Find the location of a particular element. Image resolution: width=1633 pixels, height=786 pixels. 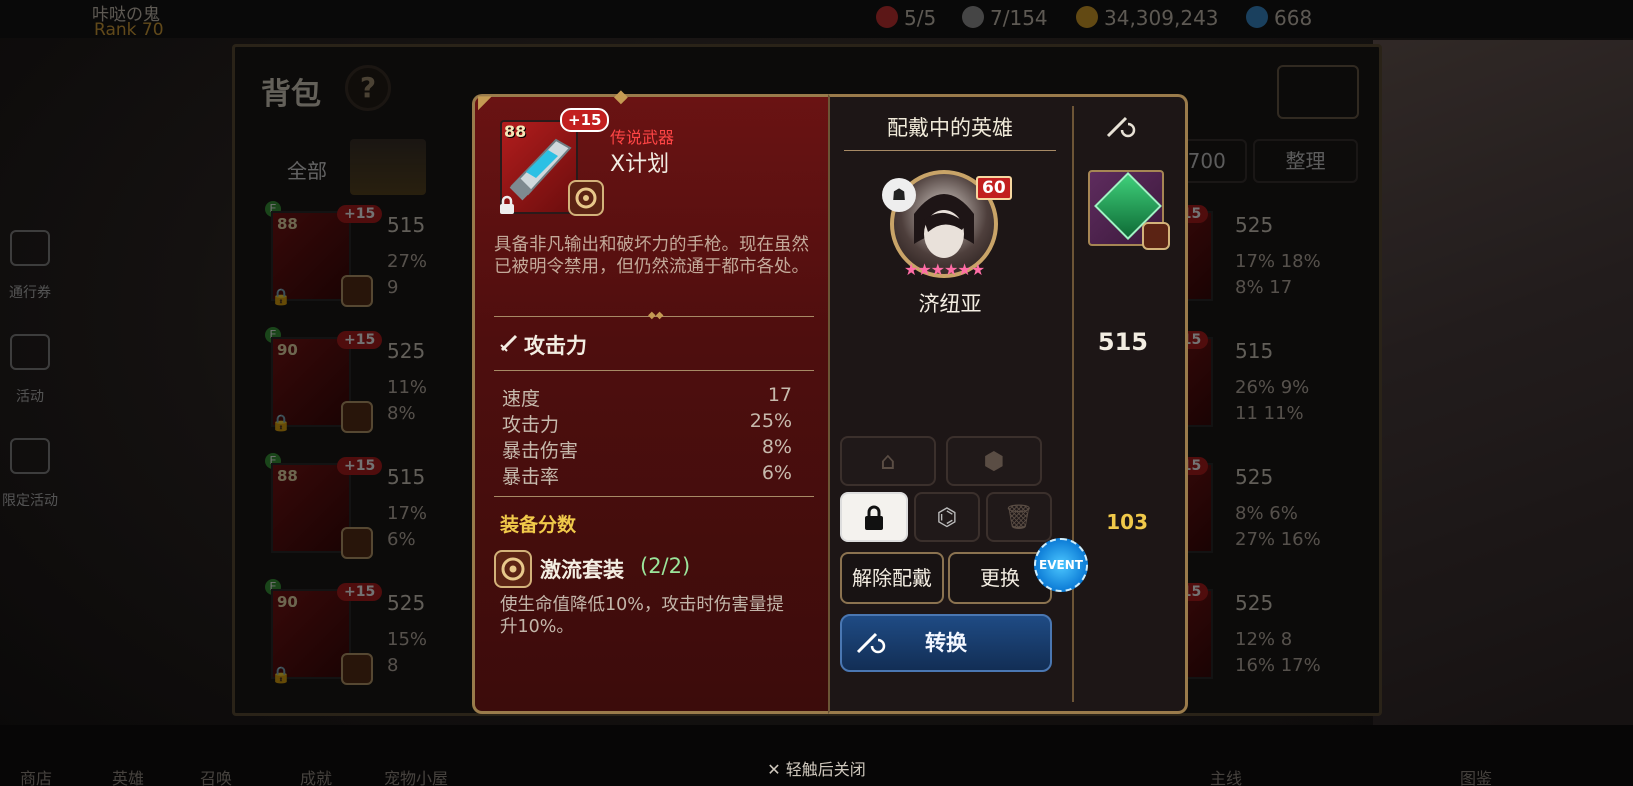

nav-limited-label: 限定活动 is located at coordinates (30, 500).